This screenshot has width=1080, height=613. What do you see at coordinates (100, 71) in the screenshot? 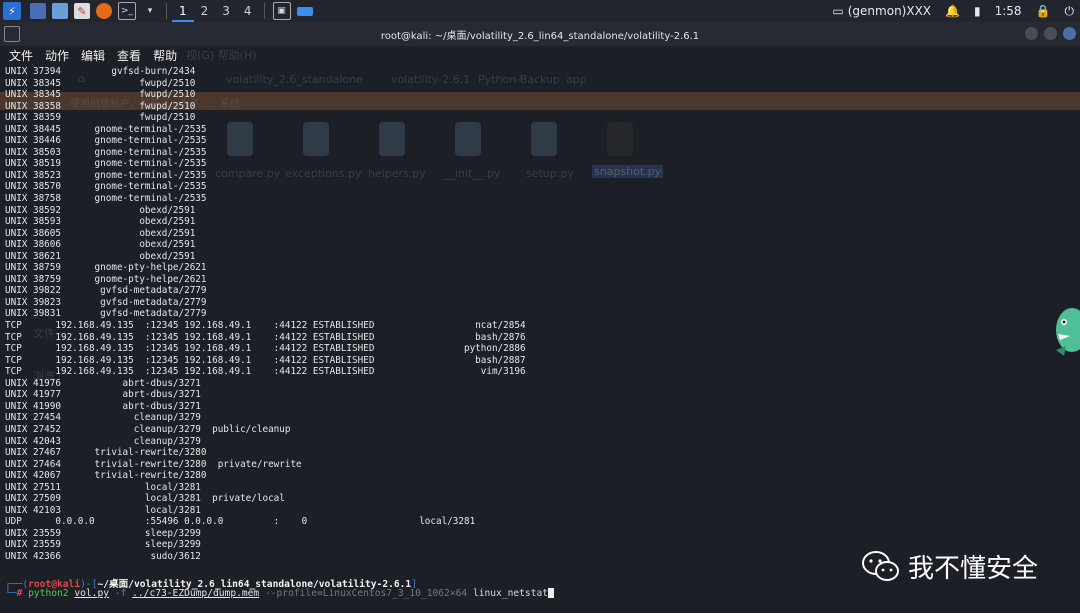
I see `terminal-line: UNIX 37394 gvfsd-burn/2434` at bounding box center [100, 71].